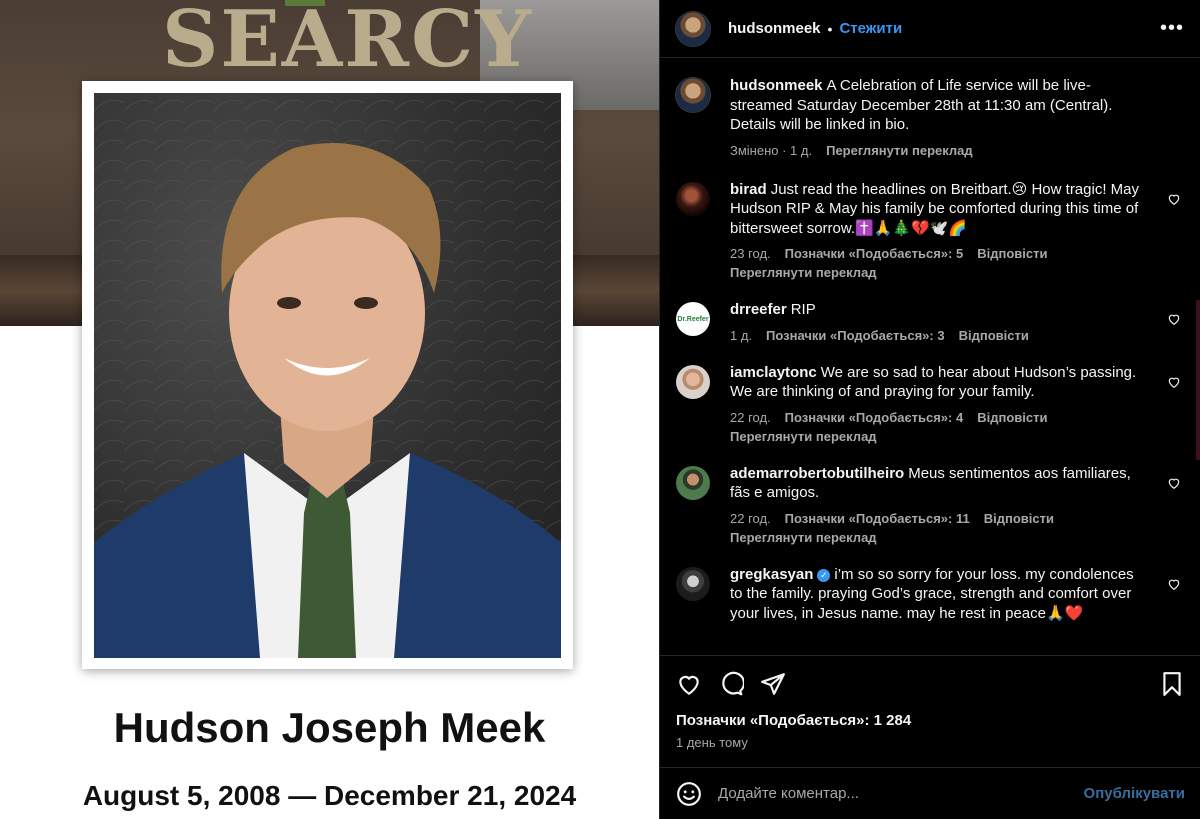 The width and height of the screenshot is (1200, 819). I want to click on comment-username: ademarrobertobutilheiro, so click(817, 473).